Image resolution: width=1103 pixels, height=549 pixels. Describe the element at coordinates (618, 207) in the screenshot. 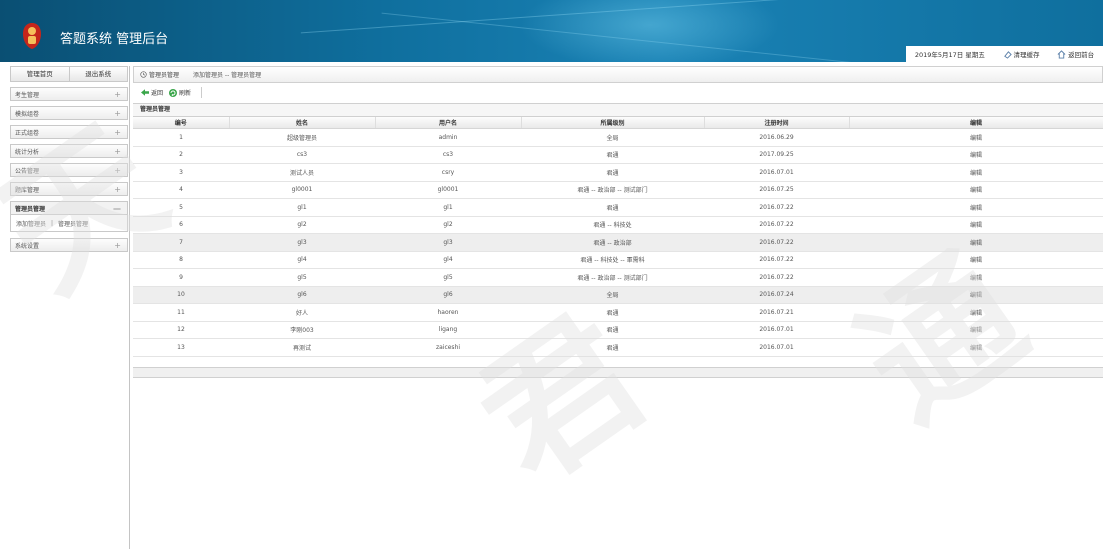

I see `table-row: 5 gl1 gl1 君通 2016.07.22 编辑` at that location.